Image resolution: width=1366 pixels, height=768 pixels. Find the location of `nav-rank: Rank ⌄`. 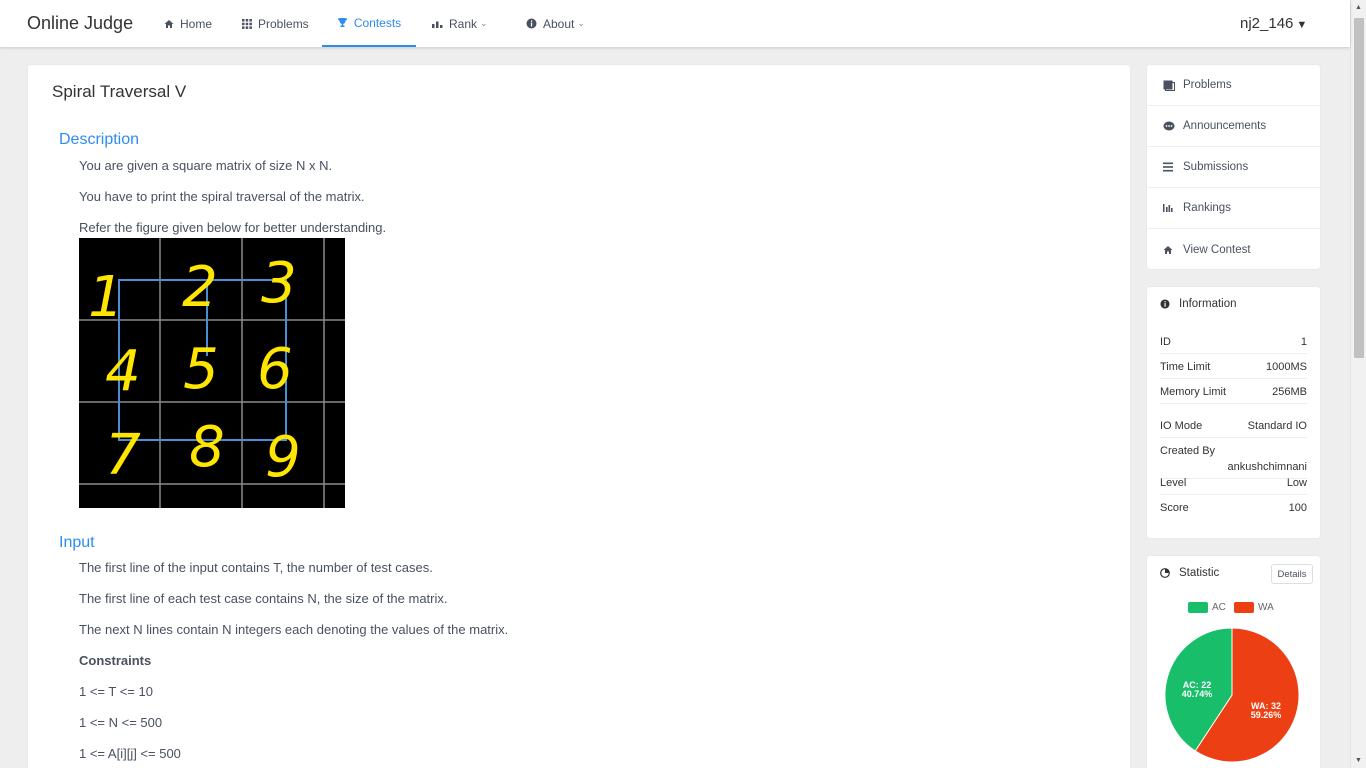

nav-rank: Rank ⌄ is located at coordinates (460, 23).